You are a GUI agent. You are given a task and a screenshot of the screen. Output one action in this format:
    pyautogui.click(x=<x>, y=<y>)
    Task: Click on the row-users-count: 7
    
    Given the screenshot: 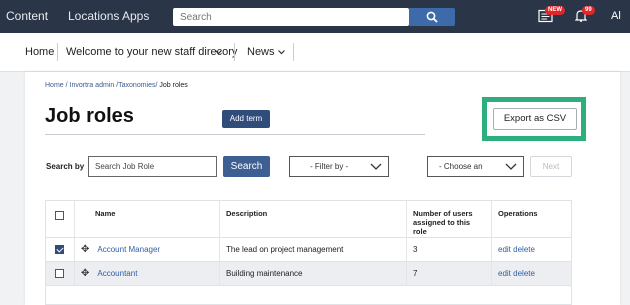 What is the action you would take?
    pyautogui.click(x=449, y=273)
    